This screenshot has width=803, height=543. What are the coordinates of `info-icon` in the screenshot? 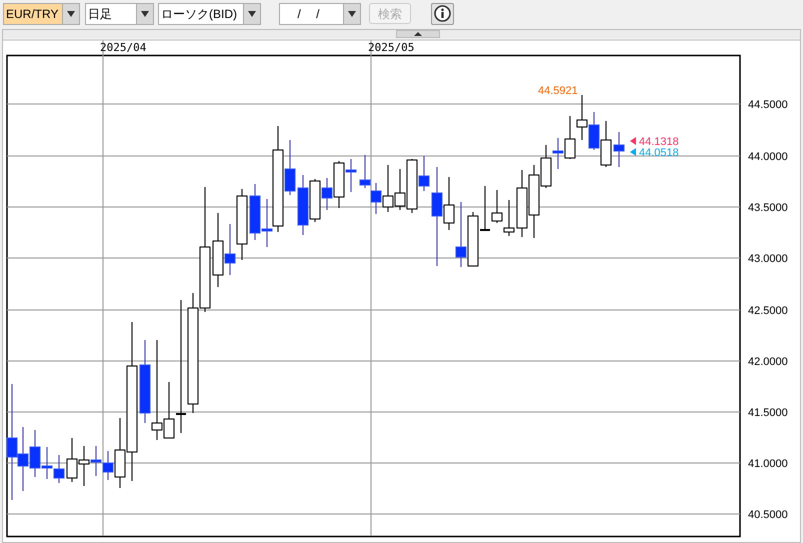 It's located at (442, 13).